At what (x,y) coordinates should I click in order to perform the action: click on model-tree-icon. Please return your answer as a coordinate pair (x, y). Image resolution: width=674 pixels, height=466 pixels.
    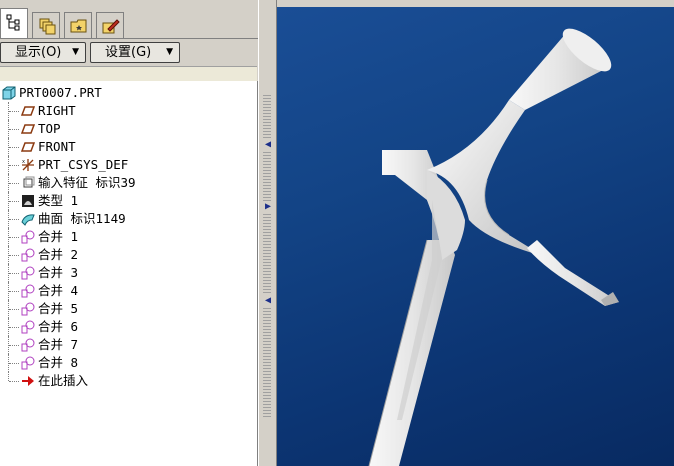
    Looking at the image, I should click on (13, 22).